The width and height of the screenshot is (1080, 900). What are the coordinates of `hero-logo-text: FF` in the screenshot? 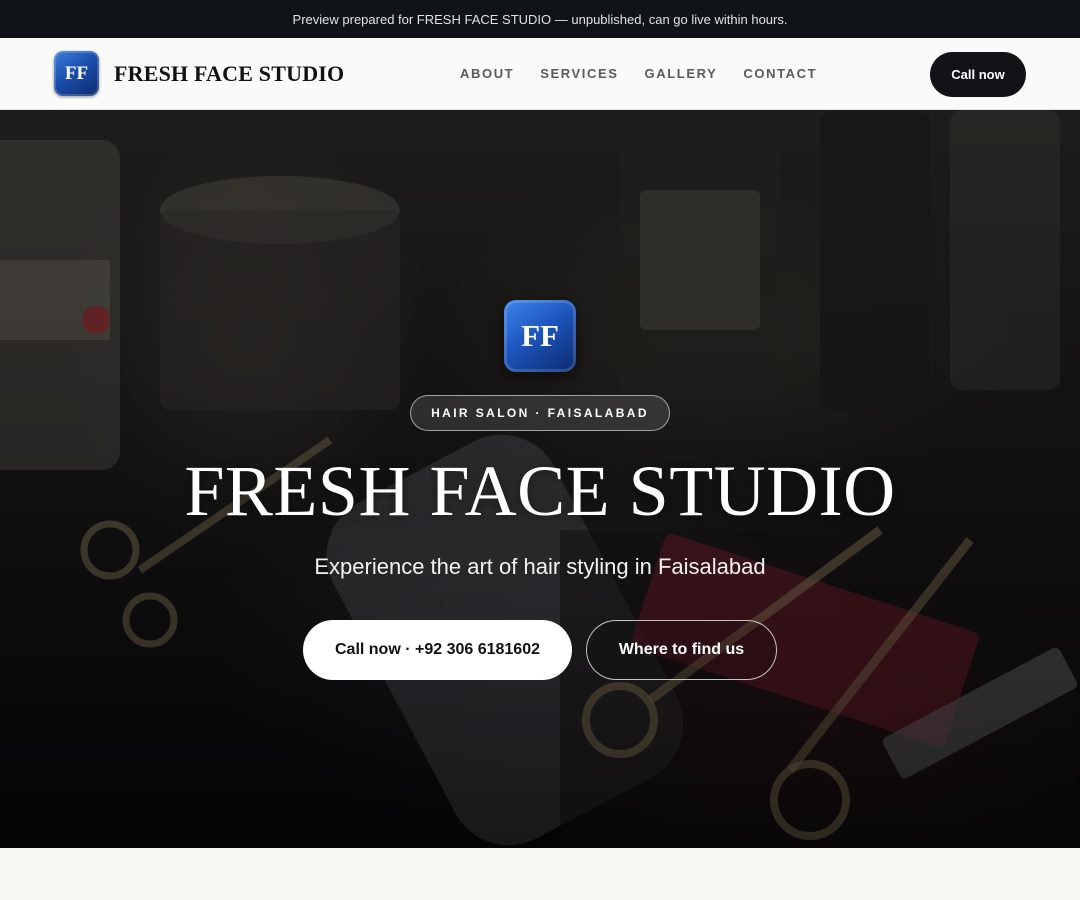 It's located at (540, 335).